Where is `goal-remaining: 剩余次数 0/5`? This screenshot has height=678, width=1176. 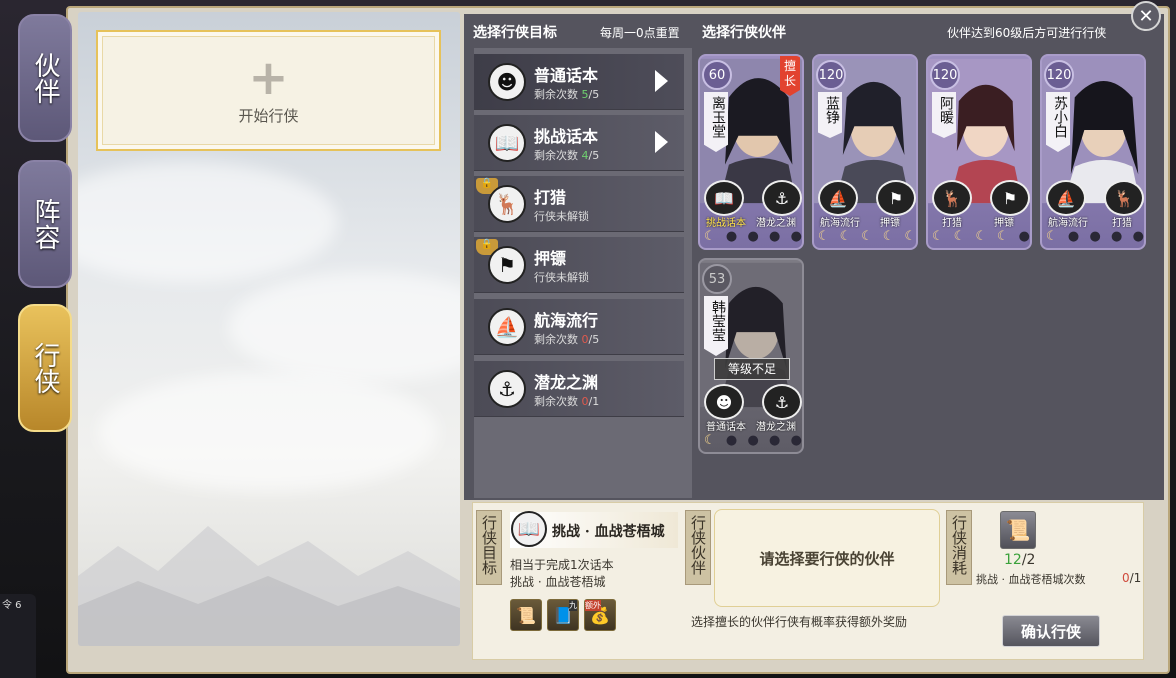
goal-remaining: 剩余次数 0/5 is located at coordinates (566, 339).